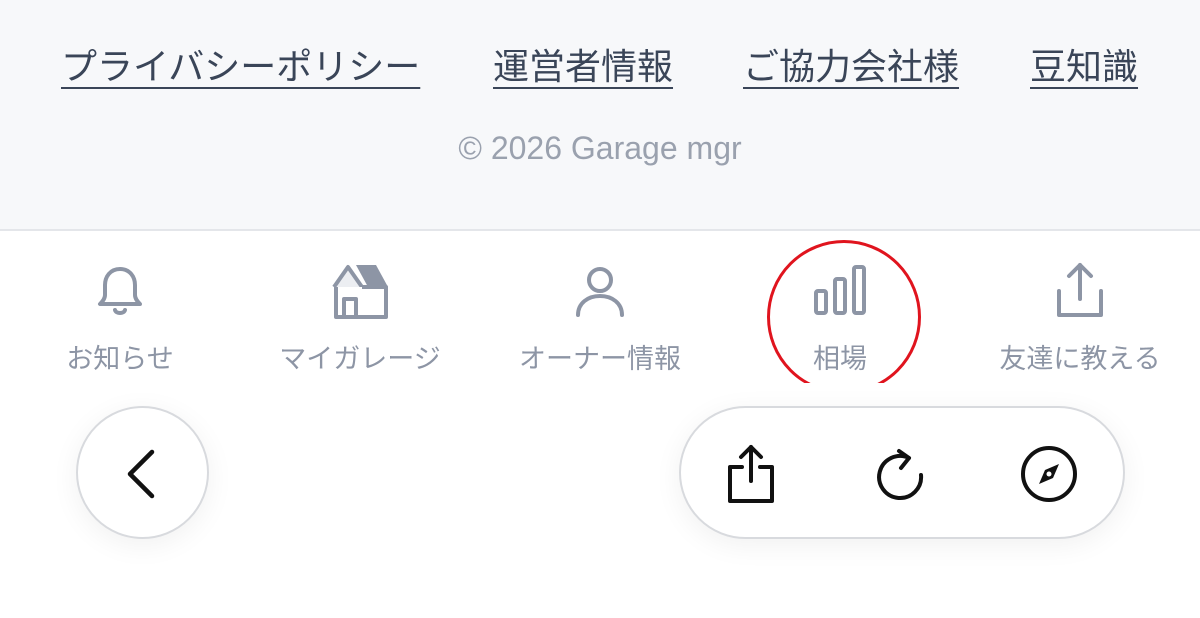 This screenshot has width=1200, height=618. What do you see at coordinates (240, 68) in the screenshot?
I see `privacy-policy-link: プライバシーポリシー` at bounding box center [240, 68].